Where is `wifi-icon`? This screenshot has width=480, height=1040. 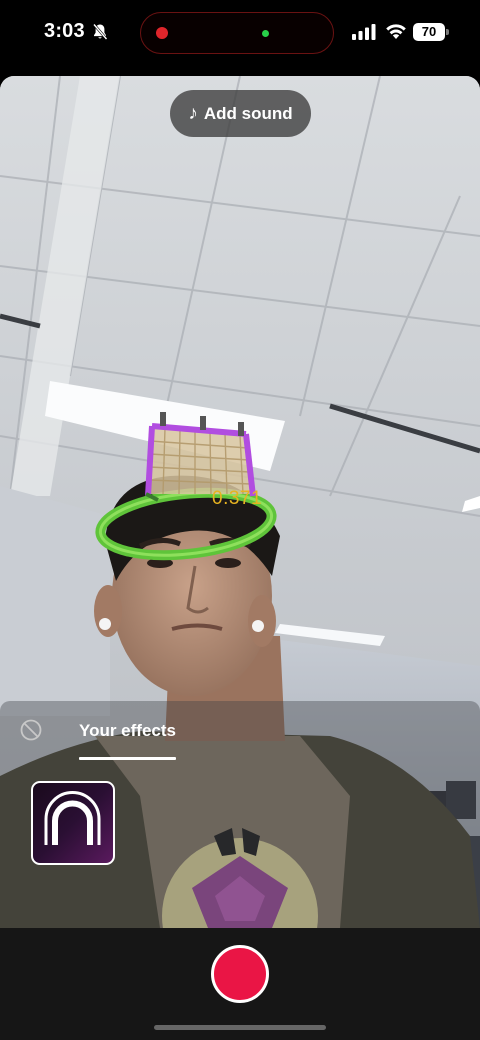 wifi-icon is located at coordinates (396, 31).